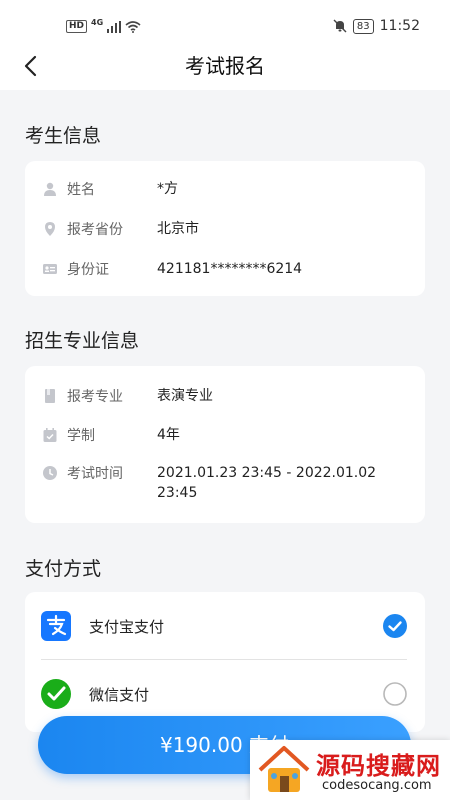 The width and height of the screenshot is (450, 800). What do you see at coordinates (225, 66) in the screenshot?
I see `page-title: 考试报名` at bounding box center [225, 66].